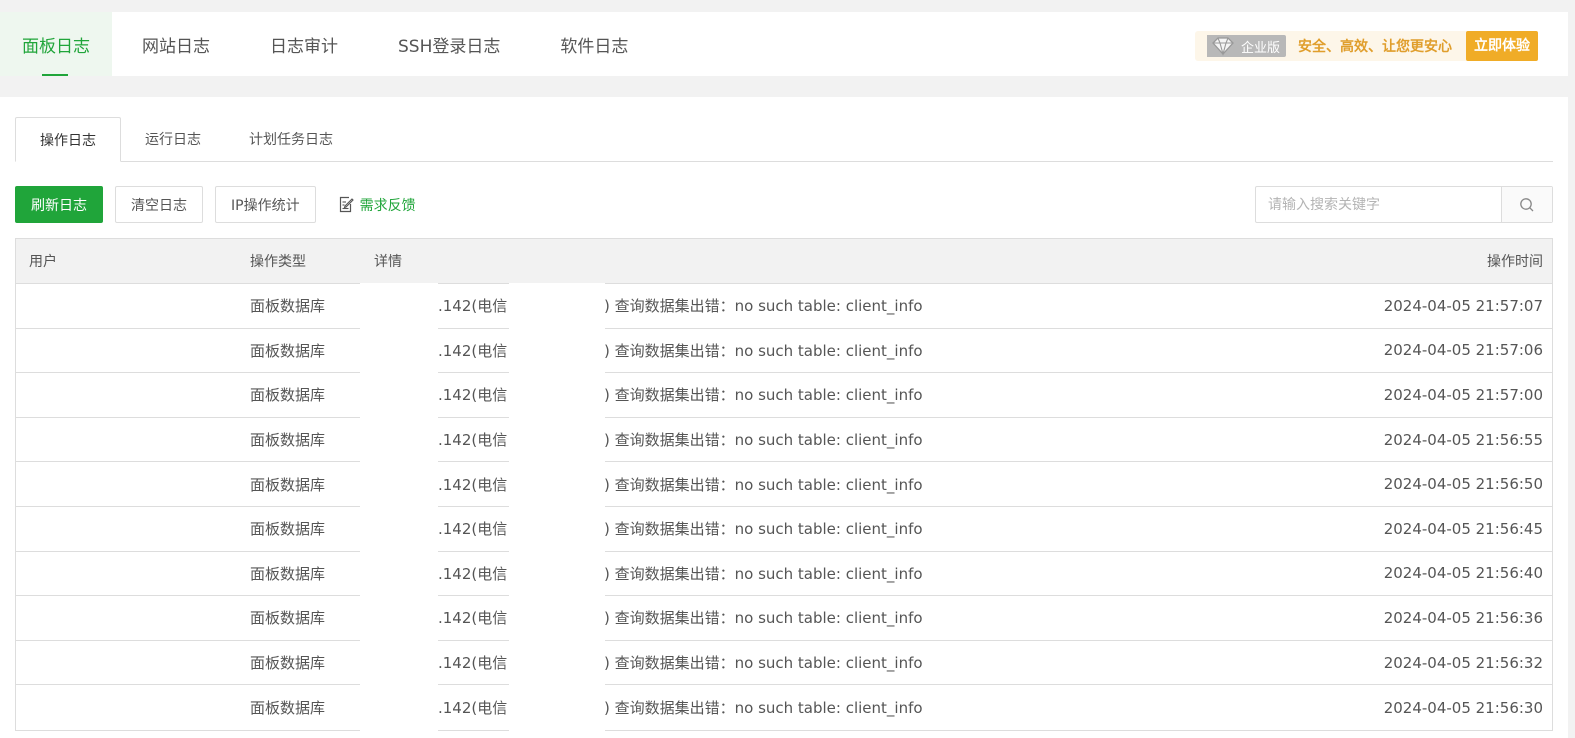  What do you see at coordinates (1463, 305) in the screenshot?
I see `cell-time: 2024-04-05 21:57:07` at bounding box center [1463, 305].